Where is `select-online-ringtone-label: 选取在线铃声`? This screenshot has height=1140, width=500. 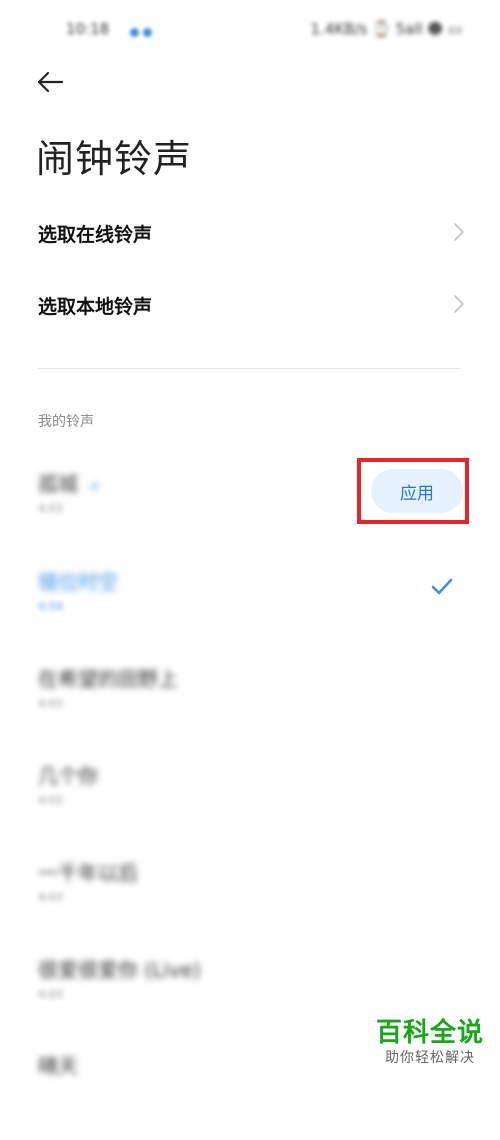 select-online-ringtone-label: 选取在线铃声 is located at coordinates (95, 235).